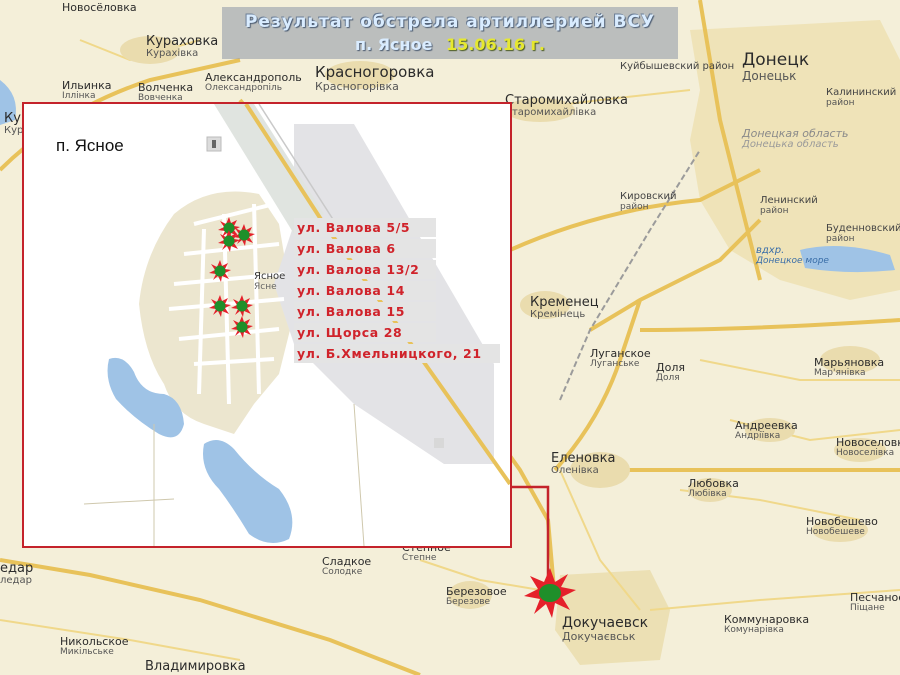 This screenshot has height=675, width=900. What do you see at coordinates (789, 205) in the screenshot?
I see `map-label-leninsky: Ленинский район` at bounding box center [789, 205].